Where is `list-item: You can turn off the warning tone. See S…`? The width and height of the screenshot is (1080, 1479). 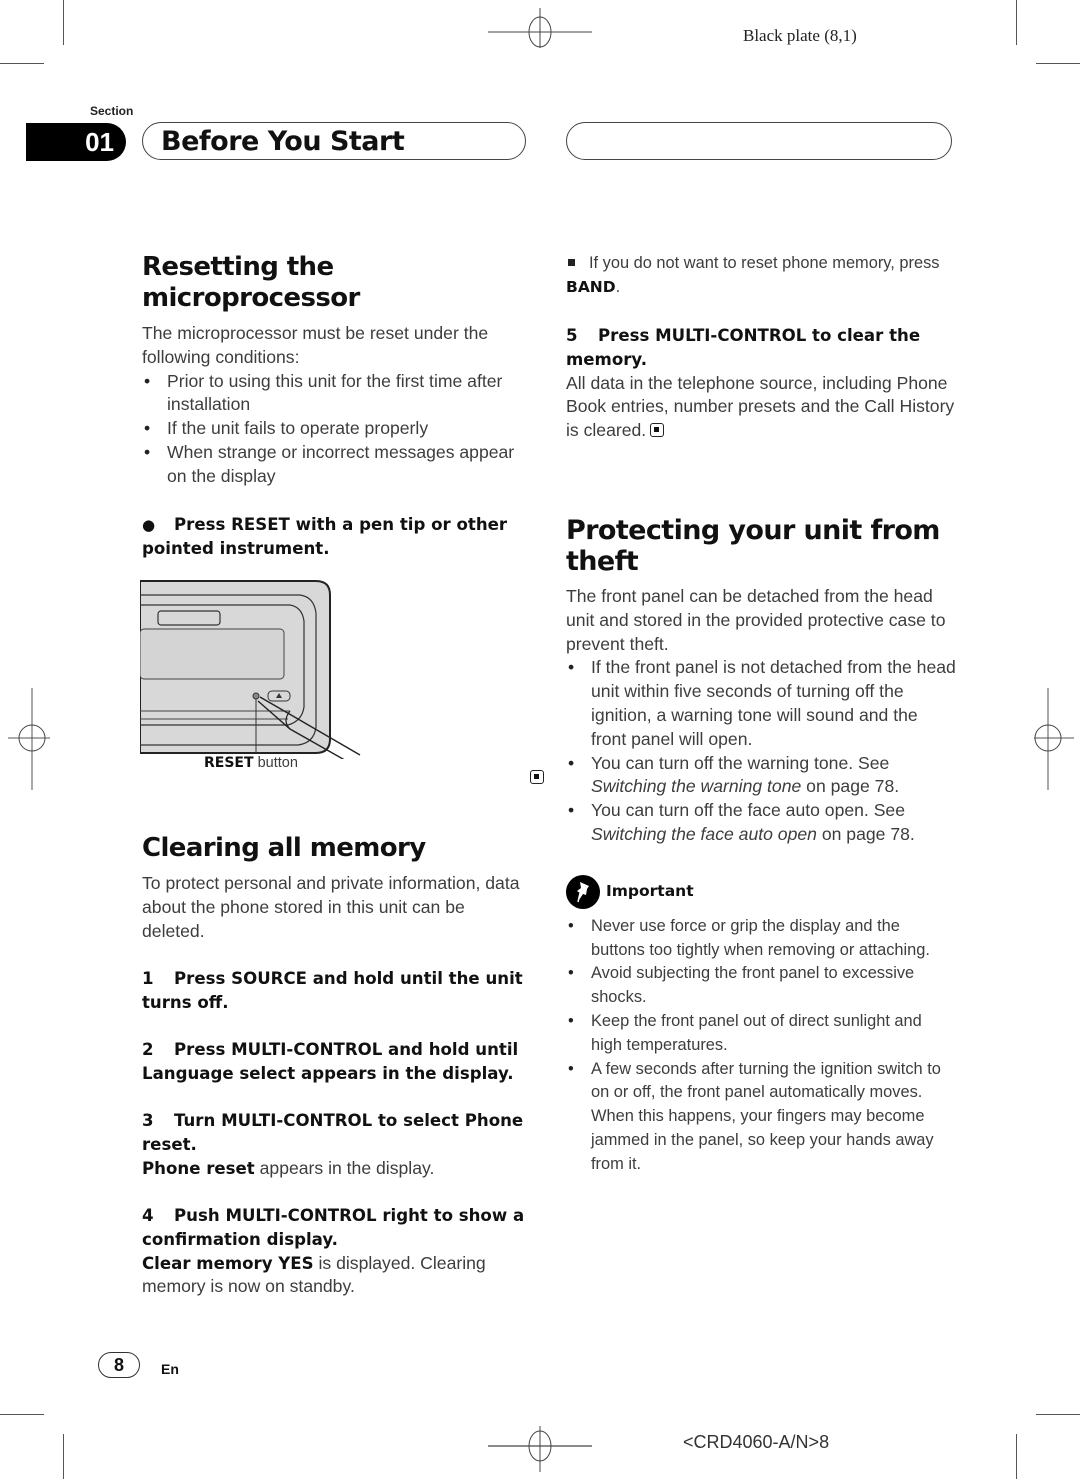
list-item: You can turn off the warning tone. See S… is located at coordinates (761, 776).